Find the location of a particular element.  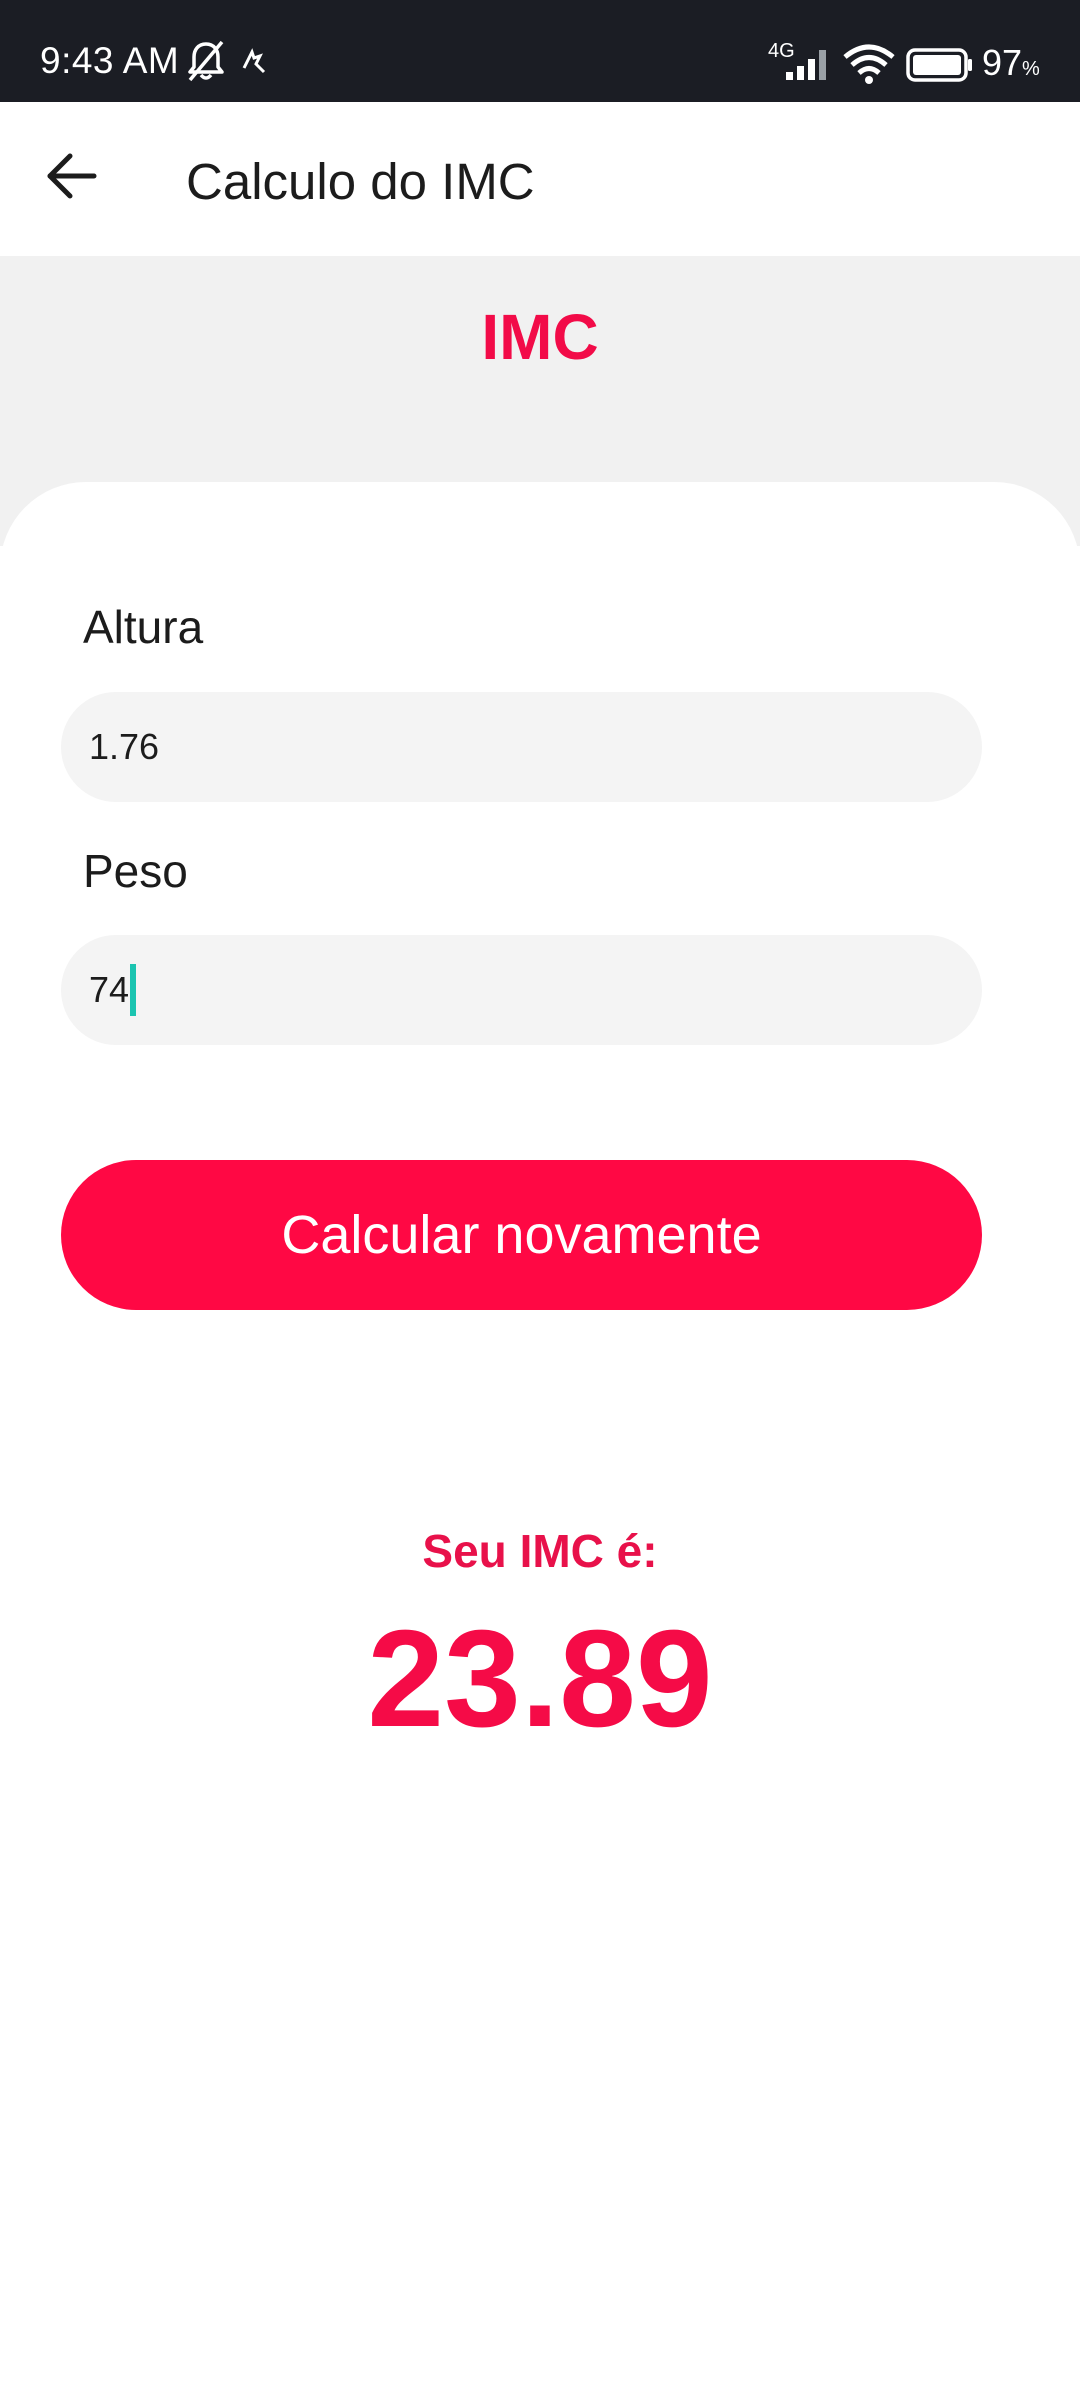

battery-icon is located at coordinates (940, 67).